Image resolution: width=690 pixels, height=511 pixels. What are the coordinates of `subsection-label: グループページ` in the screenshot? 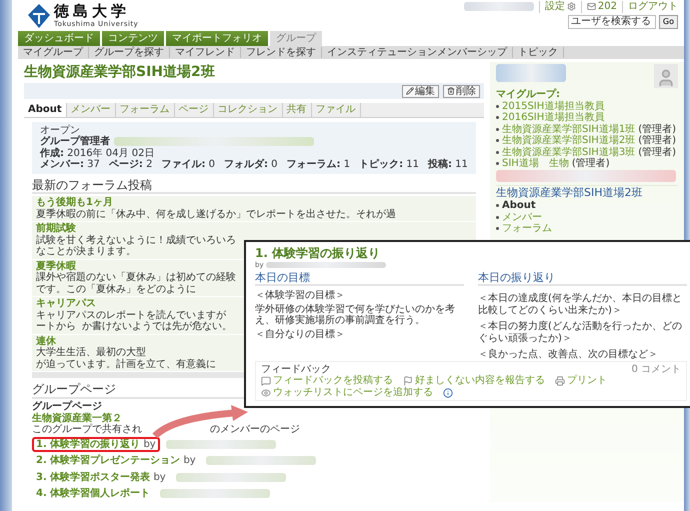 It's located at (67, 406).